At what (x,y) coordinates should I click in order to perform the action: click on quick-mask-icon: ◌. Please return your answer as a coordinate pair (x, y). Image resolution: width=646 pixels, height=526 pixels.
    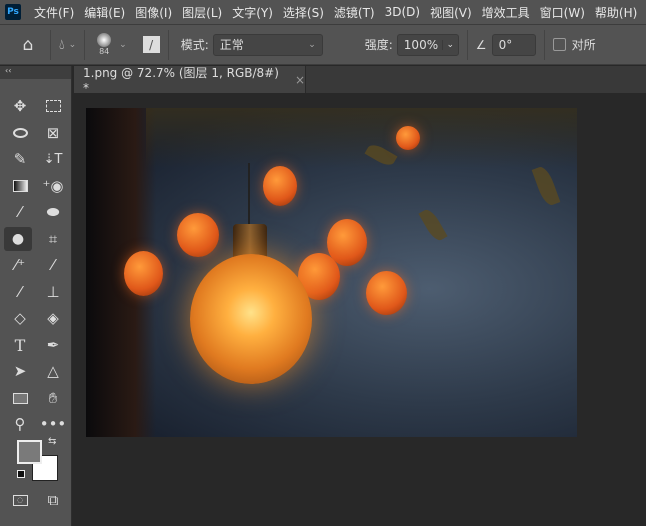
    Looking at the image, I should click on (20, 500).